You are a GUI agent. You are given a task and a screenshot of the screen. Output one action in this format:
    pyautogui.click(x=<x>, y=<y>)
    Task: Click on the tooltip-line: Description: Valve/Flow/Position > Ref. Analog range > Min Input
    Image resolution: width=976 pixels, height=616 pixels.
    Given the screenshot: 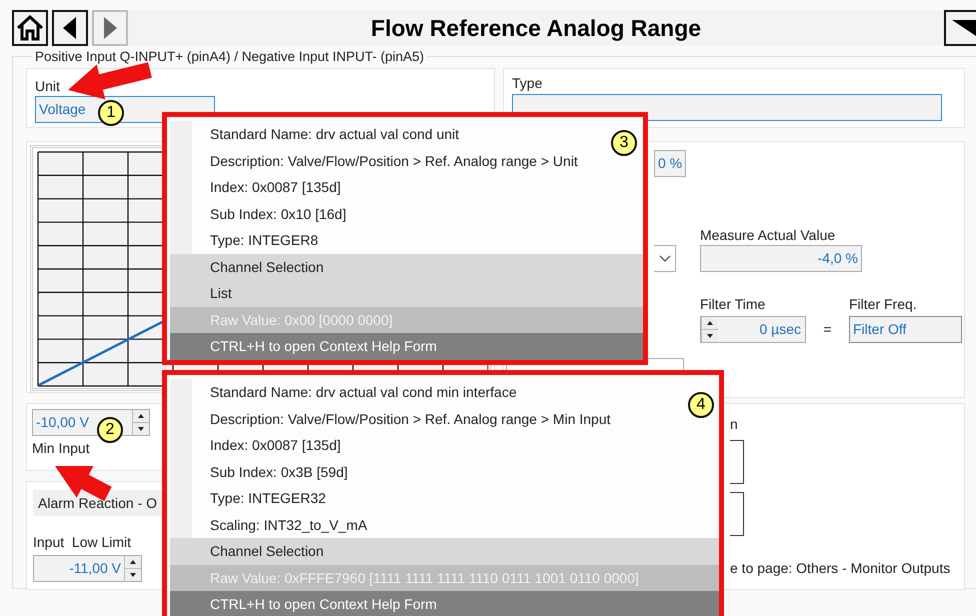 What is the action you would take?
    pyautogui.click(x=410, y=418)
    